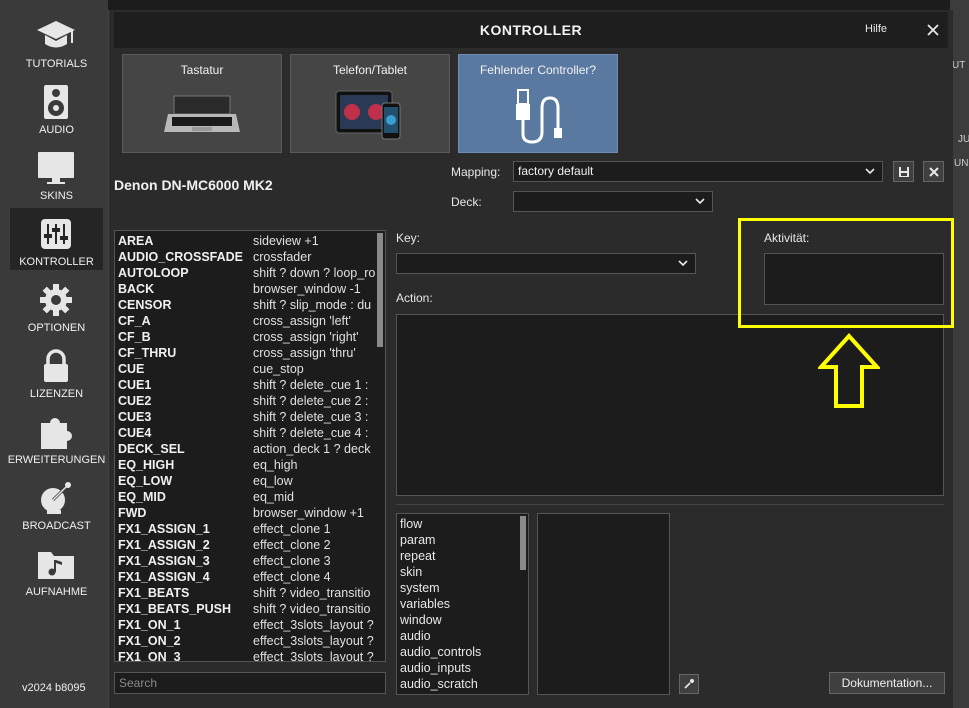 This screenshot has height=708, width=969. I want to click on mapping-action: shift ? delete_cue 2 :, so click(311, 401).